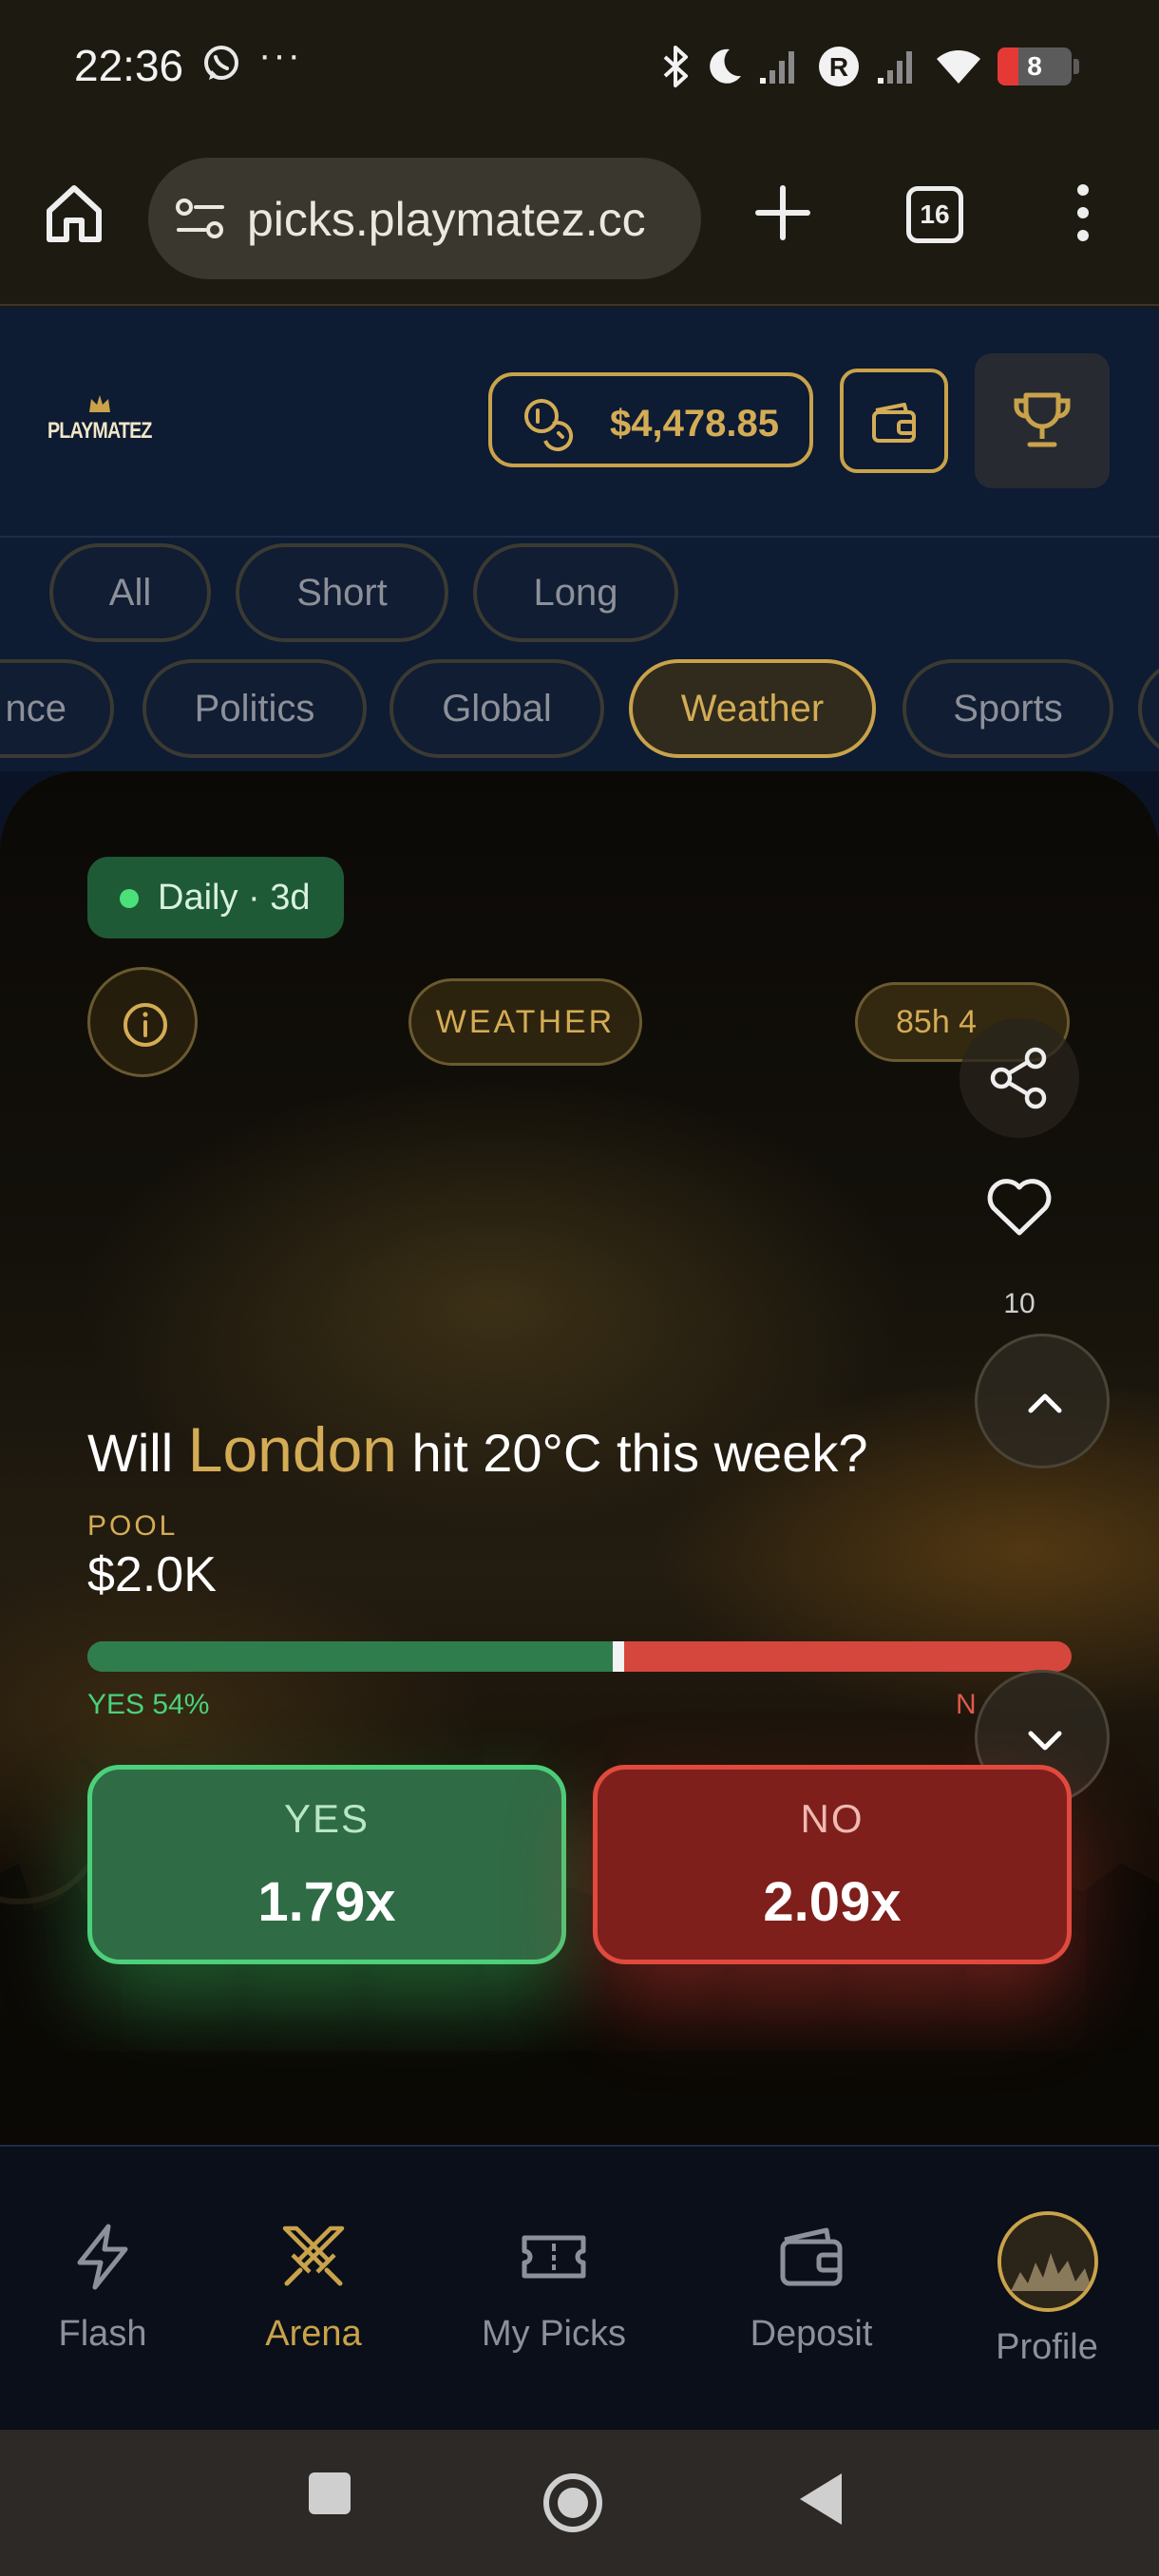 The width and height of the screenshot is (1159, 2576). I want to click on nav-label-my-picks: My Picks, so click(554, 2334).